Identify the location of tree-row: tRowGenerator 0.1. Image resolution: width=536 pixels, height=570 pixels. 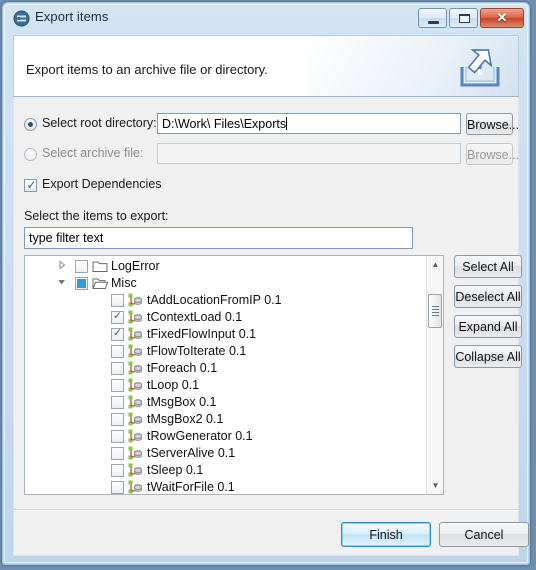
(225, 436).